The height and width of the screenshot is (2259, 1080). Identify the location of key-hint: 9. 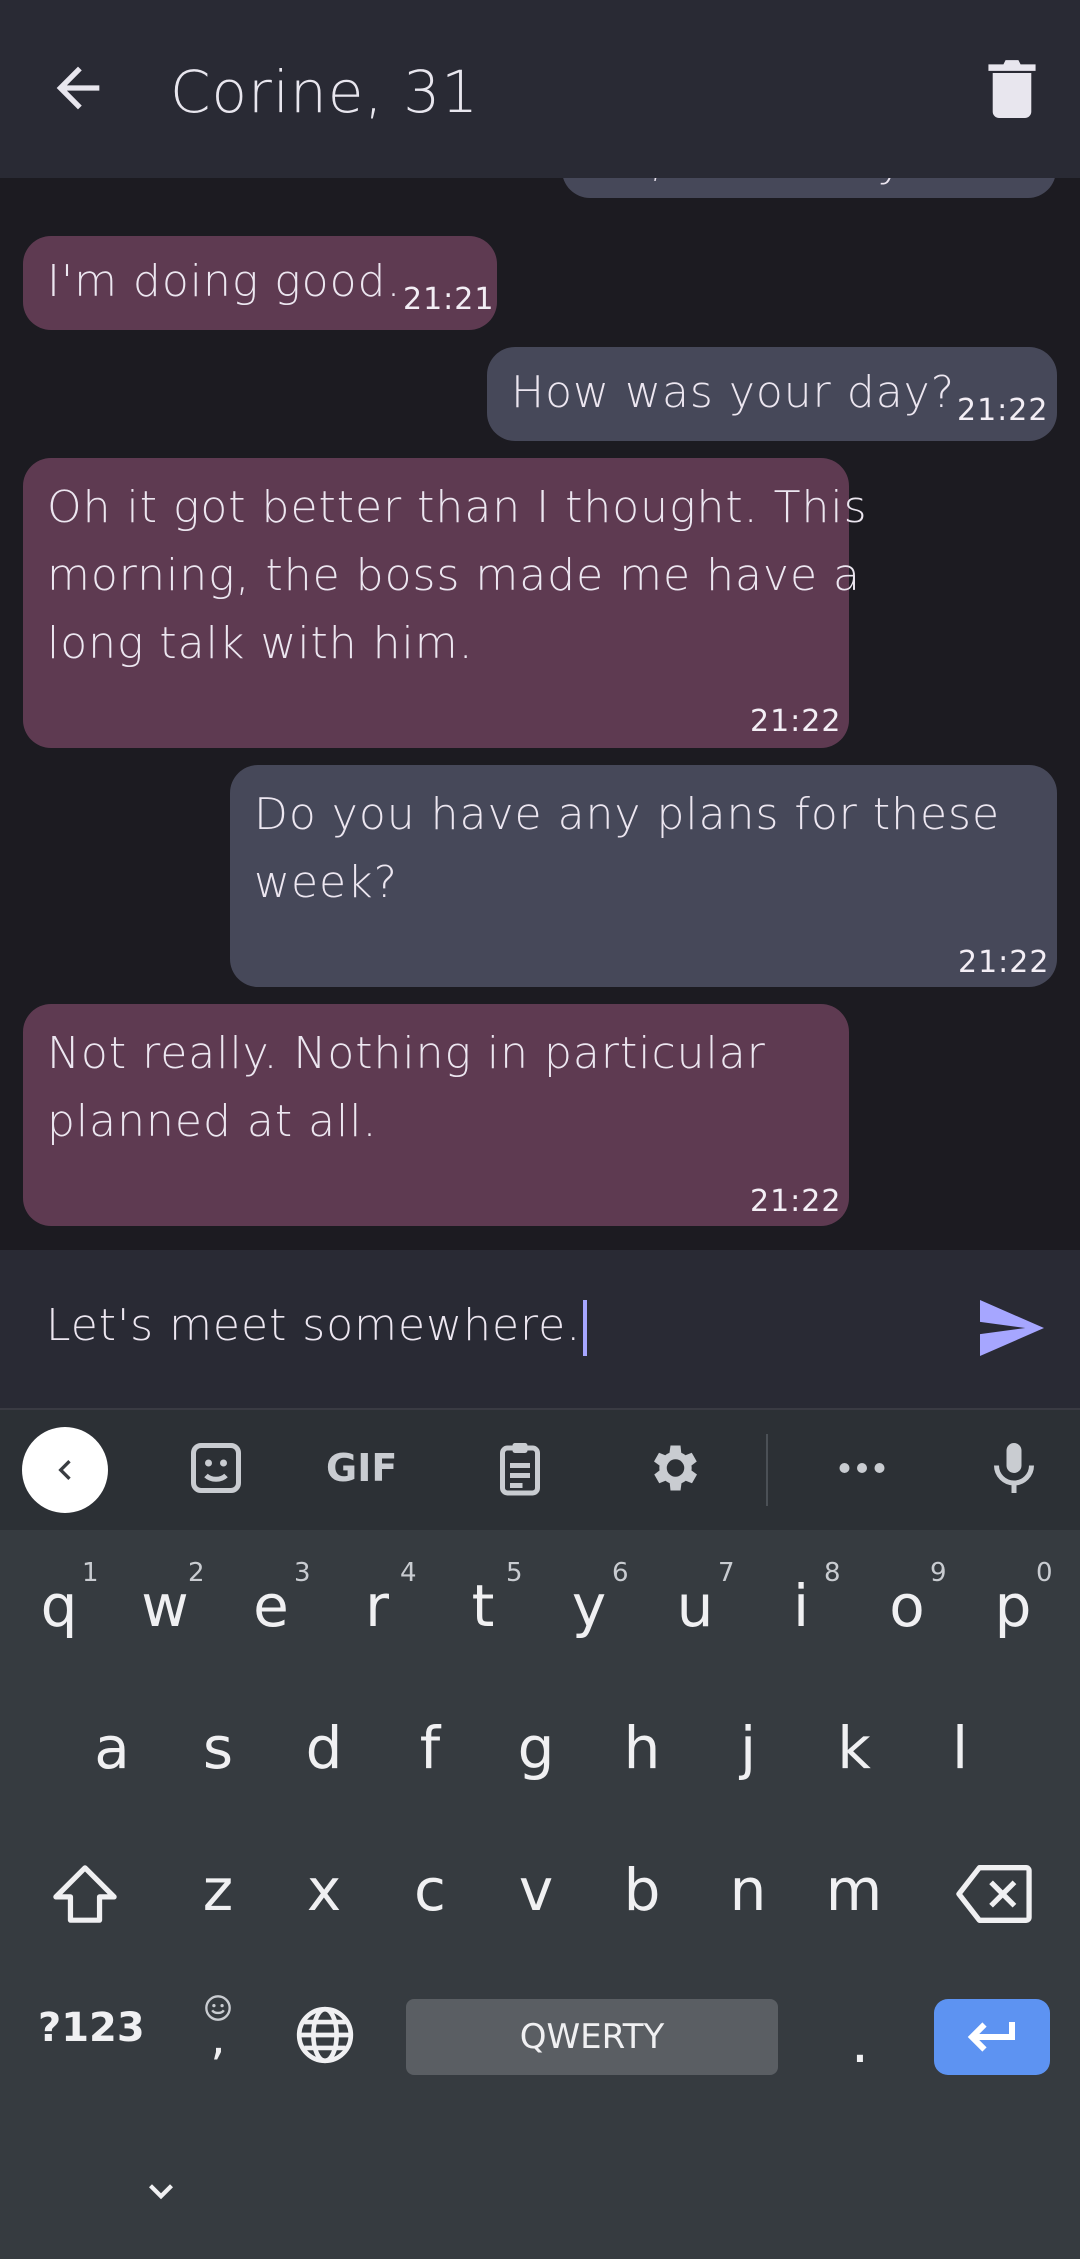
(938, 1573).